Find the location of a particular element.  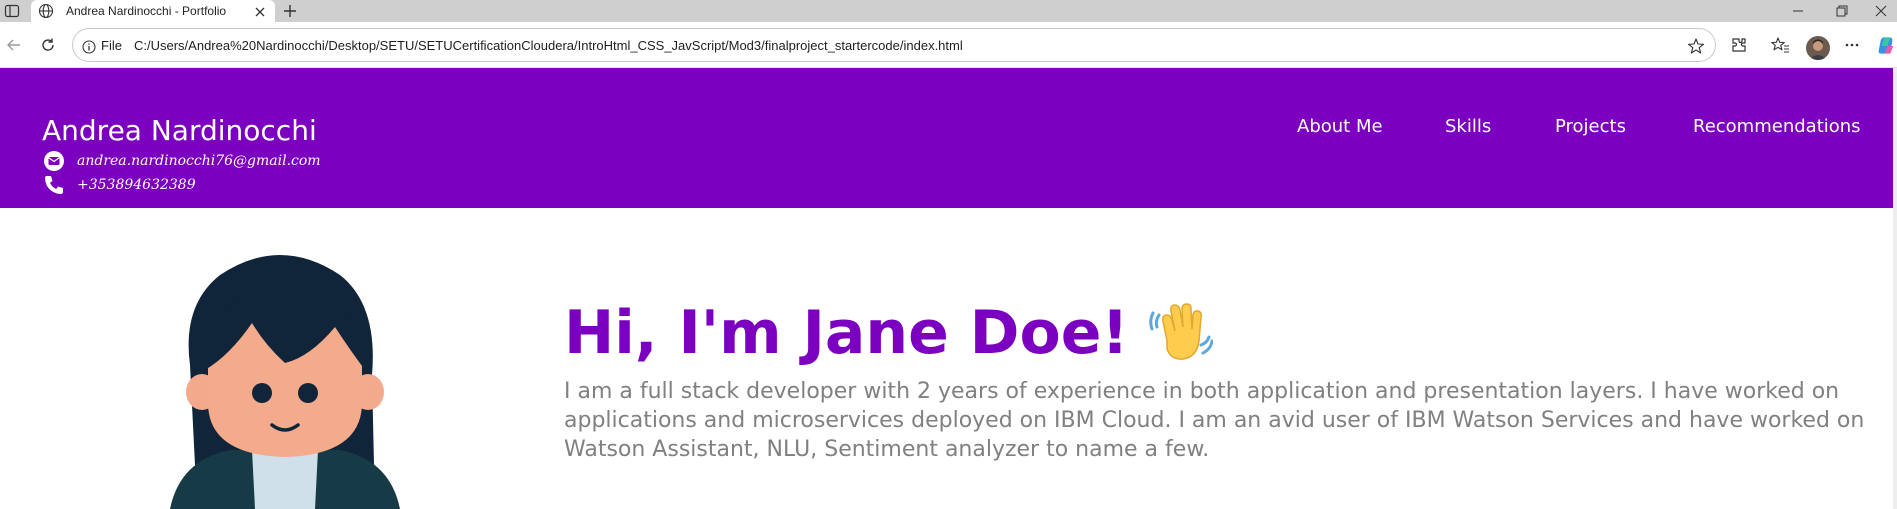

nav-recommendations: Recommendations is located at coordinates (1777, 126).